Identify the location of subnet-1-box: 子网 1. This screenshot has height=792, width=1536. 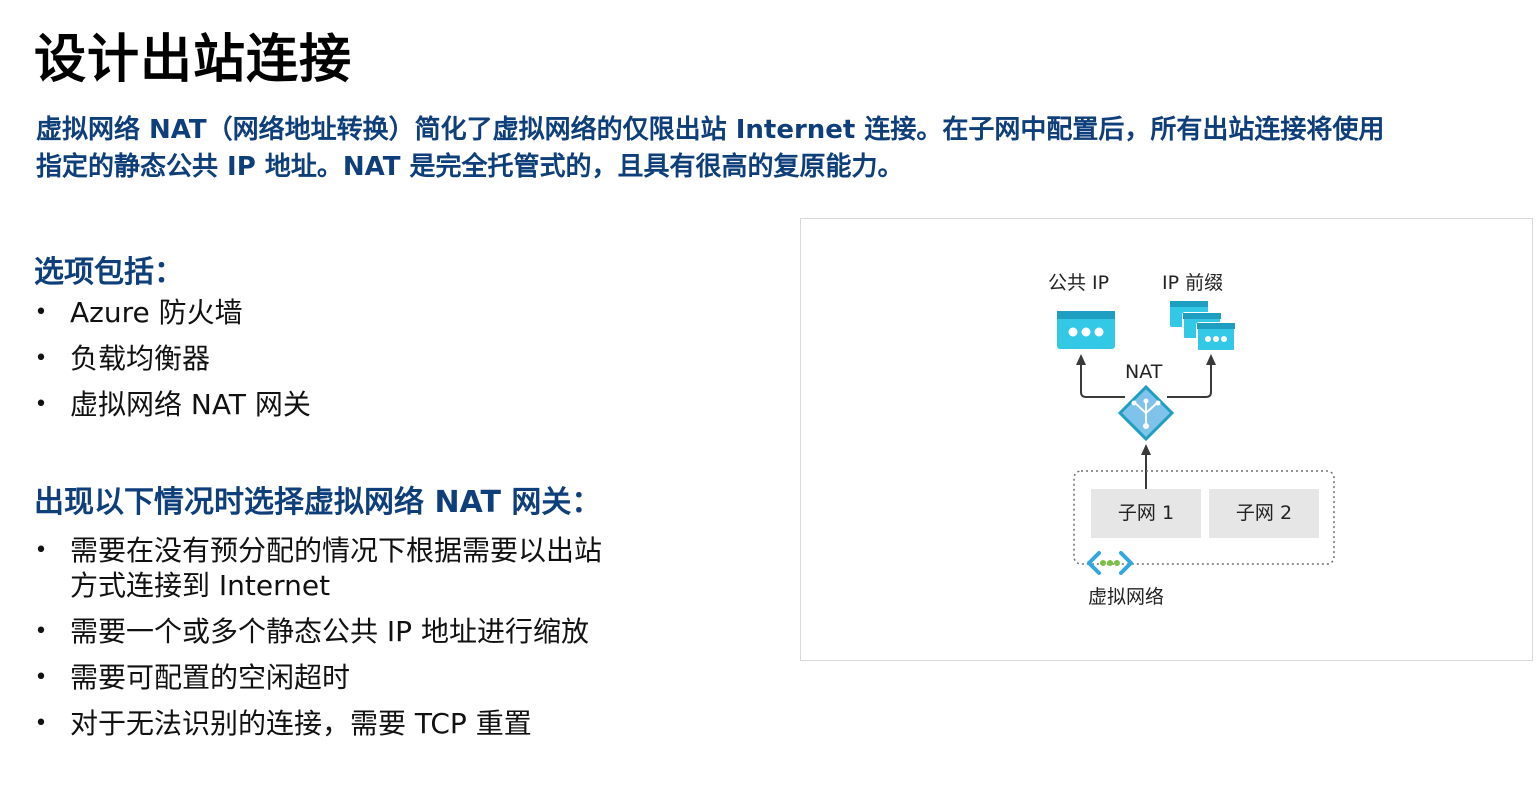
(1146, 513).